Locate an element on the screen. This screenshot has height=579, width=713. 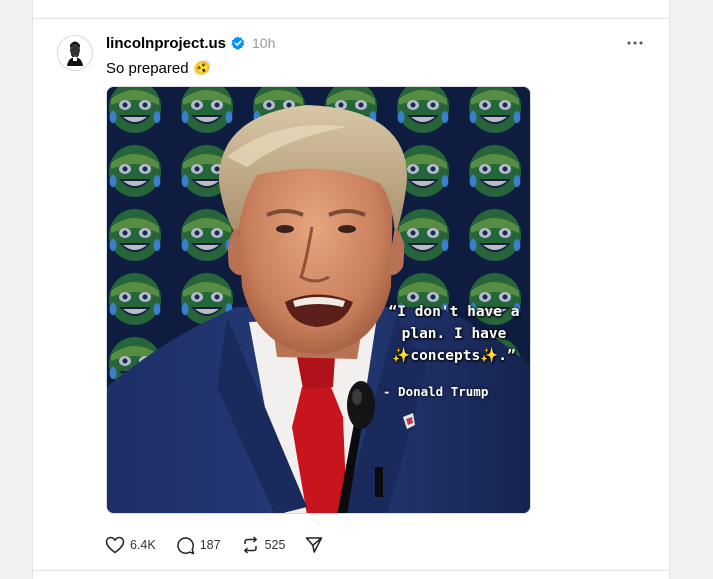
image-quote-attribution: - Donald Trump is located at coordinates (436, 391).